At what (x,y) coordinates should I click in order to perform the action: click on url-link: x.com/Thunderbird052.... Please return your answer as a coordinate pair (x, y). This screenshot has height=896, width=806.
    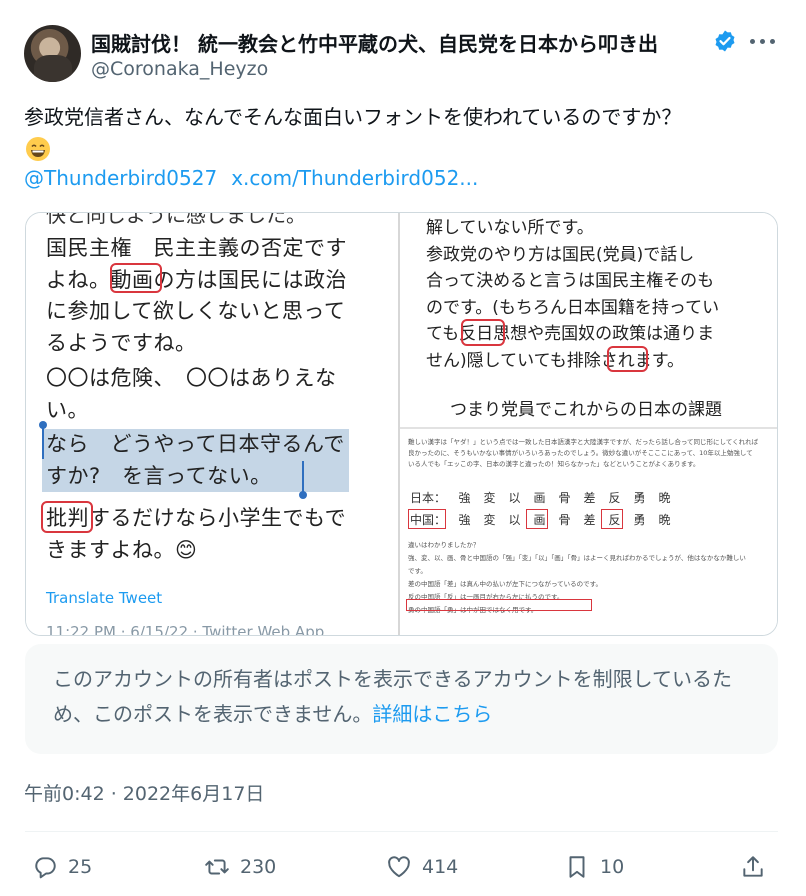
    Looking at the image, I should click on (354, 178).